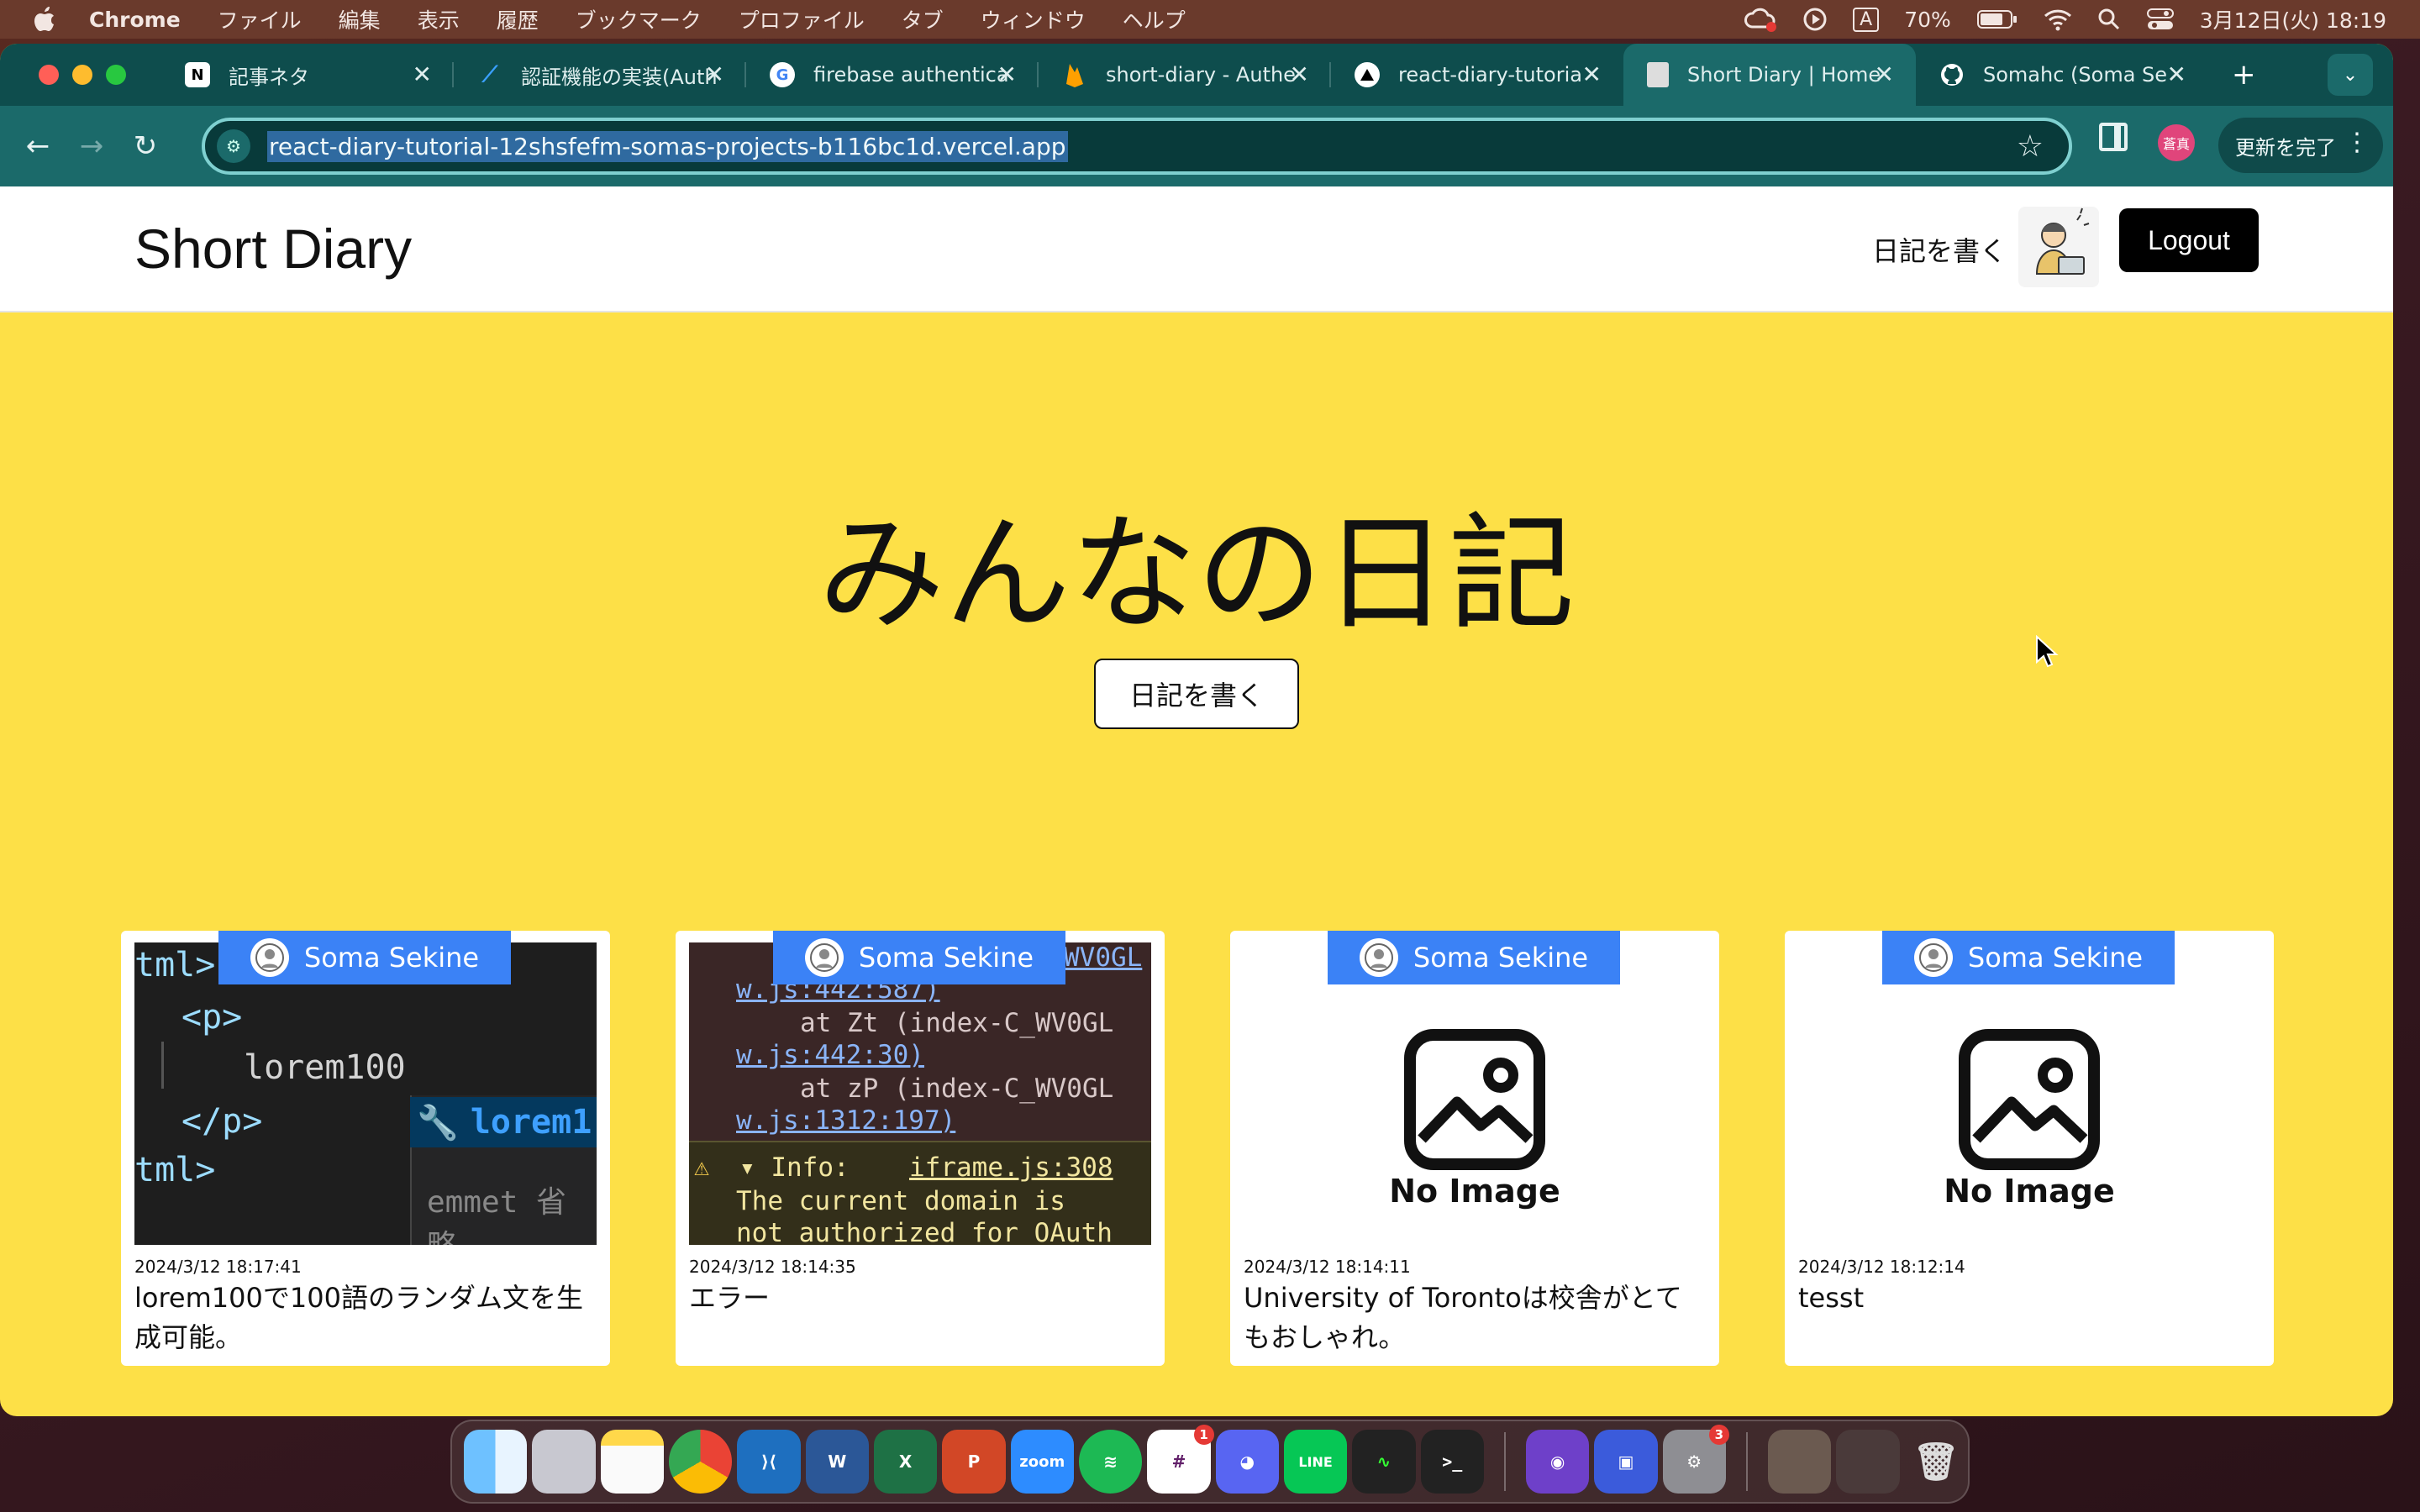 This screenshot has width=2420, height=1512. I want to click on menu-bookmarks: ブックマーク, so click(639, 19).